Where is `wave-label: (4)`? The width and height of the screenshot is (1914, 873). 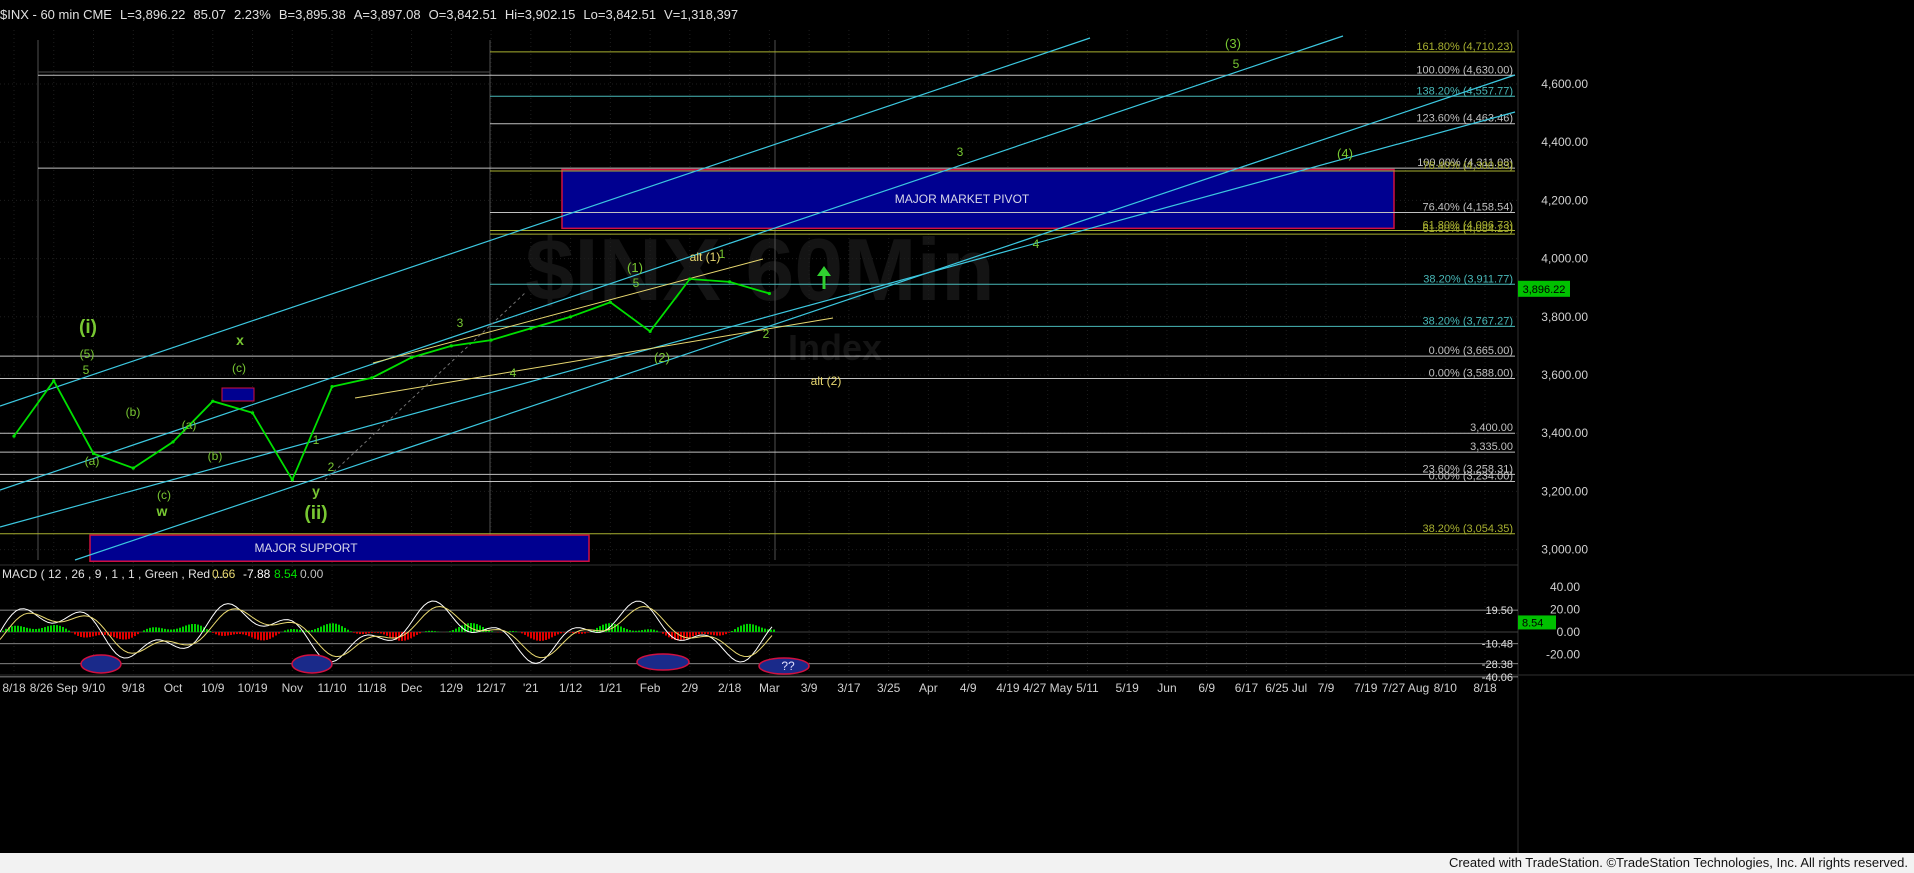
wave-label: (4) is located at coordinates (1345, 153).